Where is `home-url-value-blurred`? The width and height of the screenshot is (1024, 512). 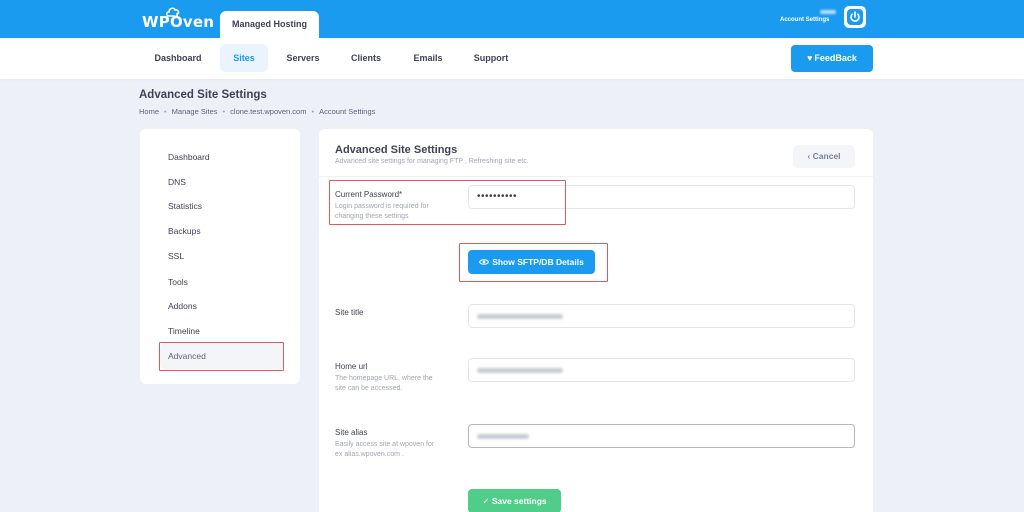
home-url-value-blurred is located at coordinates (520, 370).